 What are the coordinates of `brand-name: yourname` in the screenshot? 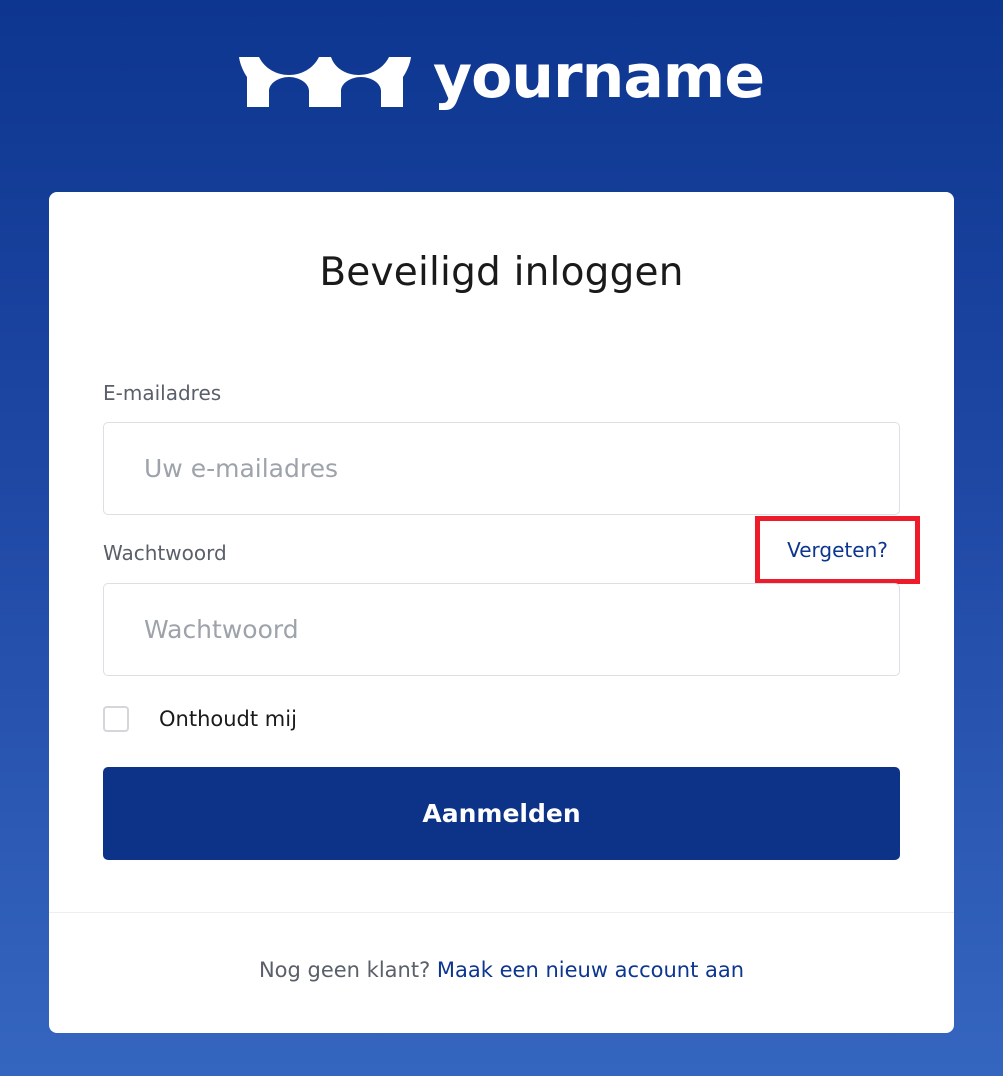 It's located at (598, 77).